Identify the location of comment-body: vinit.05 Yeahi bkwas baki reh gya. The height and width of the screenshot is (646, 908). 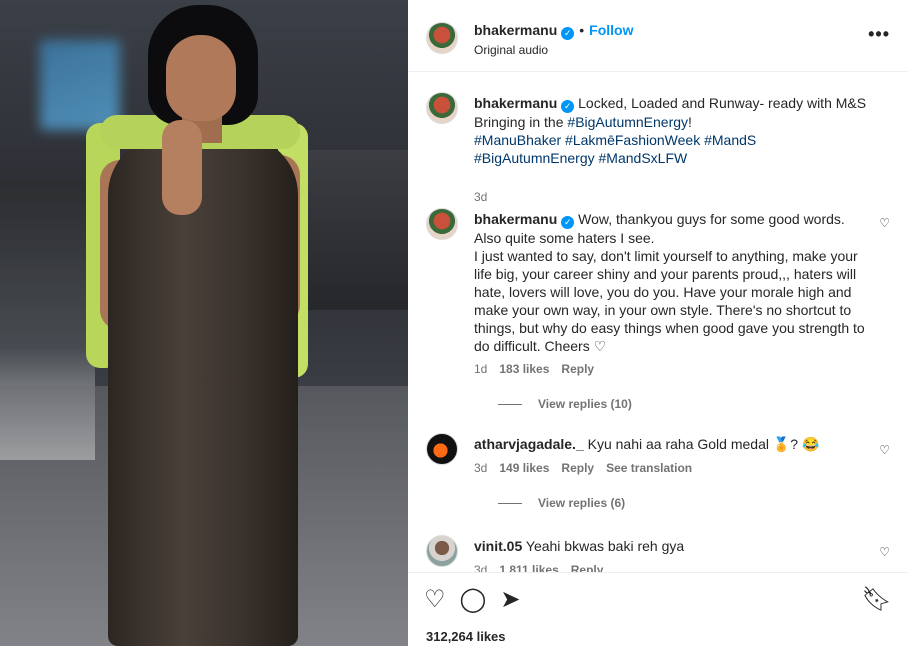
(674, 546).